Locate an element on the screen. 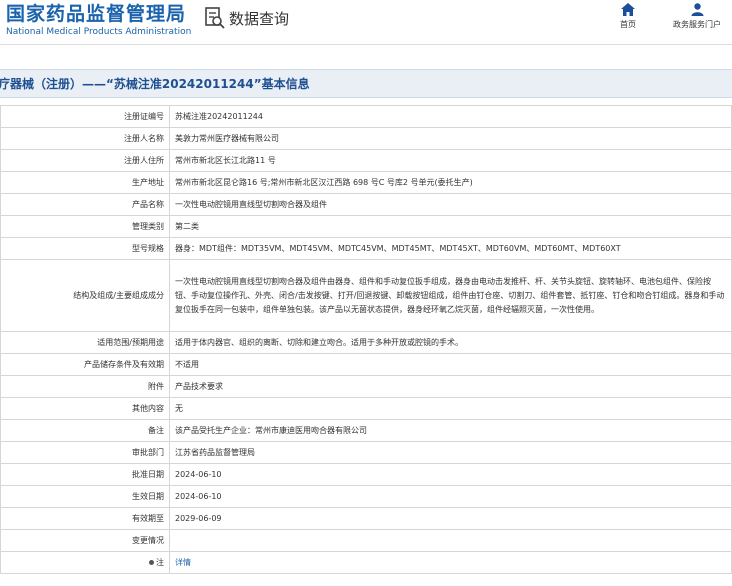 This screenshot has width=732, height=586. table-row: 注册证编号 苏械注准20242011244 is located at coordinates (366, 116).